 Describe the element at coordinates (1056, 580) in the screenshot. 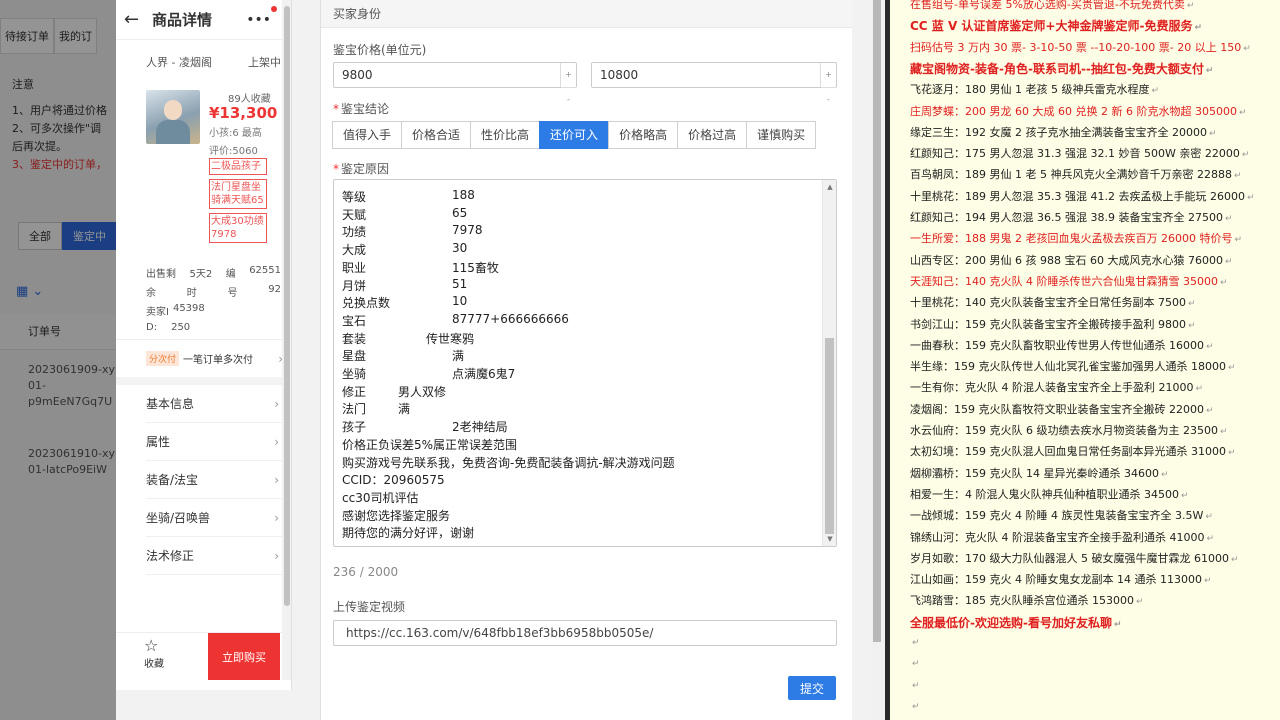

I see `listing-text: 江山如画：159 克火 4 阶睡女鬼女龙副本 14 通杀 113000` at that location.